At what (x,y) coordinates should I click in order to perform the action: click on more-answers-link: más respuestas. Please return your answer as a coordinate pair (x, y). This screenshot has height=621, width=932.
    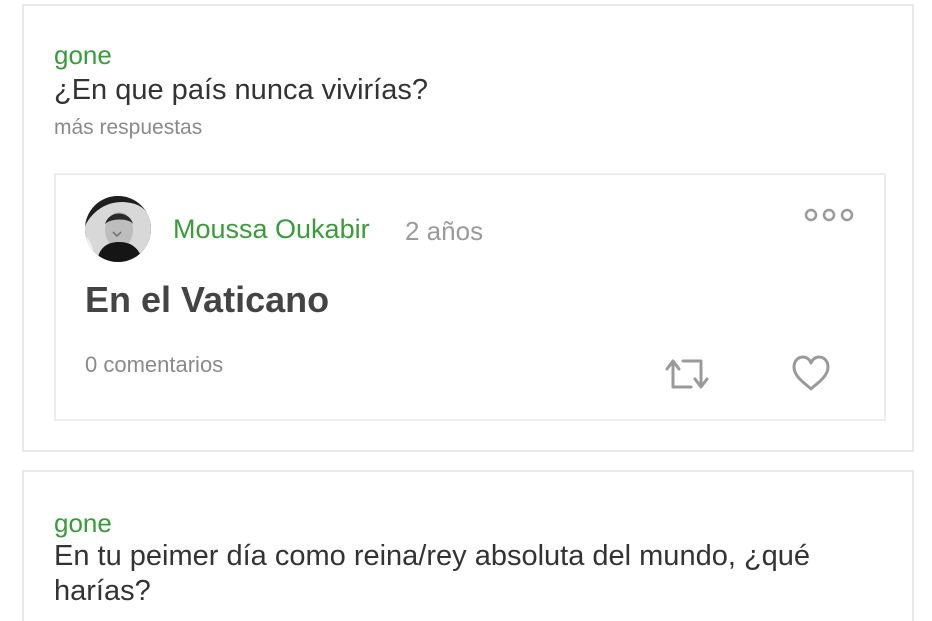
    Looking at the image, I should click on (128, 128).